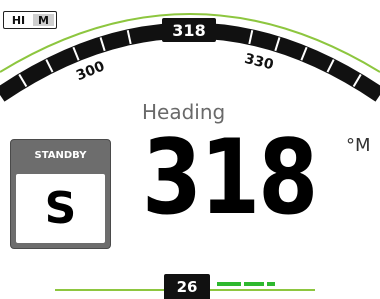 This screenshot has width=380, height=299. I want to click on compass-scale-label-300: 300, so click(90, 71).